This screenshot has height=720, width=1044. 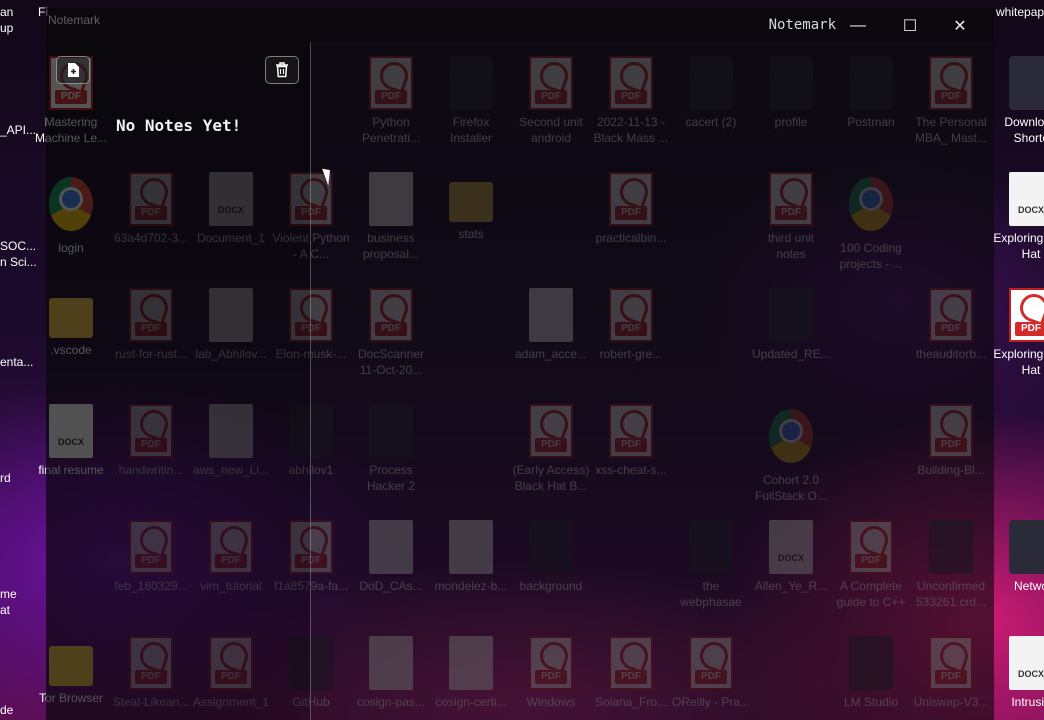 What do you see at coordinates (74, 20) in the screenshot?
I see `ghost-title: Notemark` at bounding box center [74, 20].